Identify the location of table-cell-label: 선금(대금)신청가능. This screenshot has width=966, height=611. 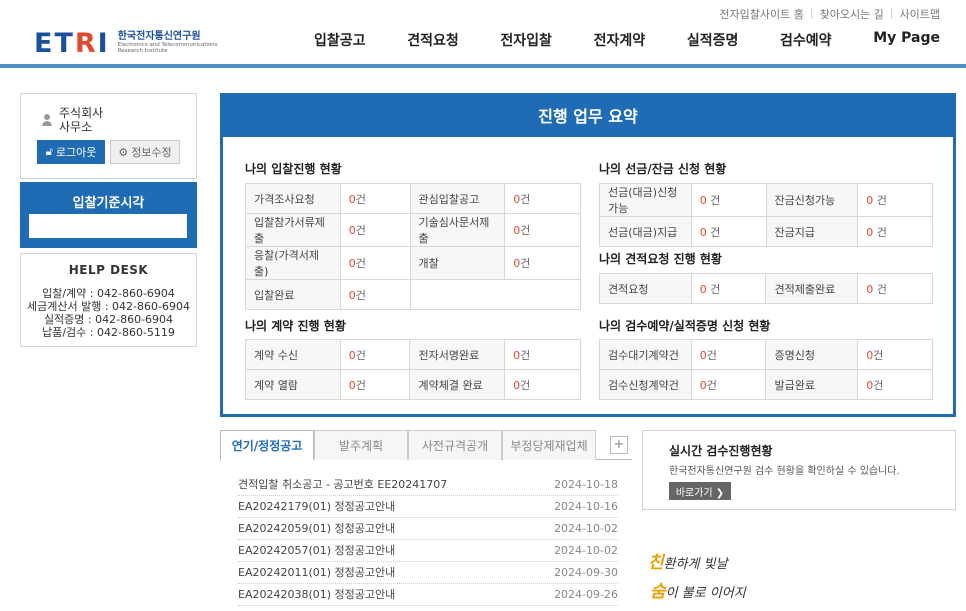
(645, 200).